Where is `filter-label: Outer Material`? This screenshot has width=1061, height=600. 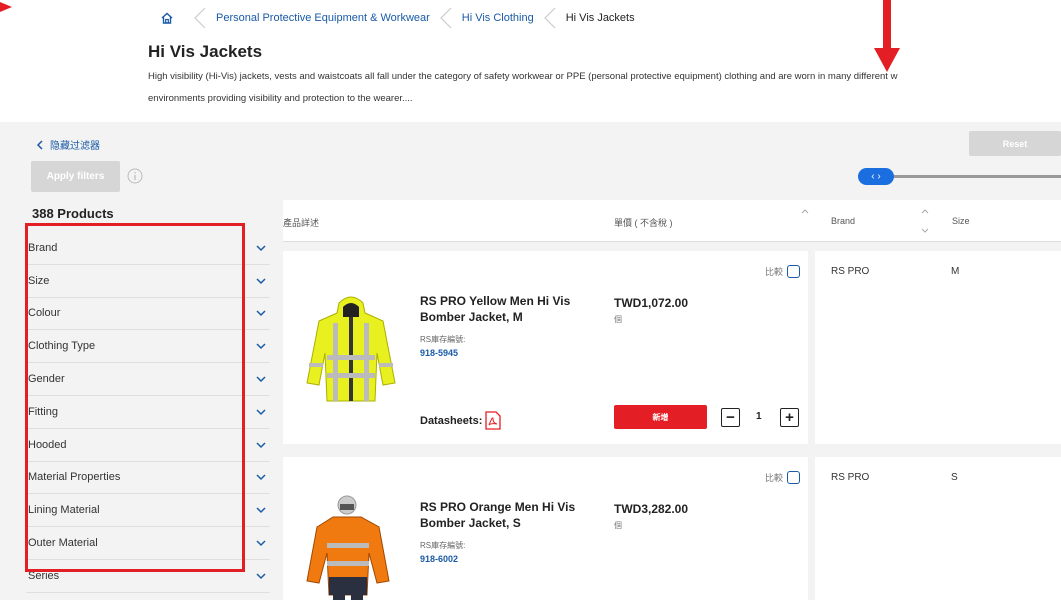
filter-label: Outer Material is located at coordinates (63, 543).